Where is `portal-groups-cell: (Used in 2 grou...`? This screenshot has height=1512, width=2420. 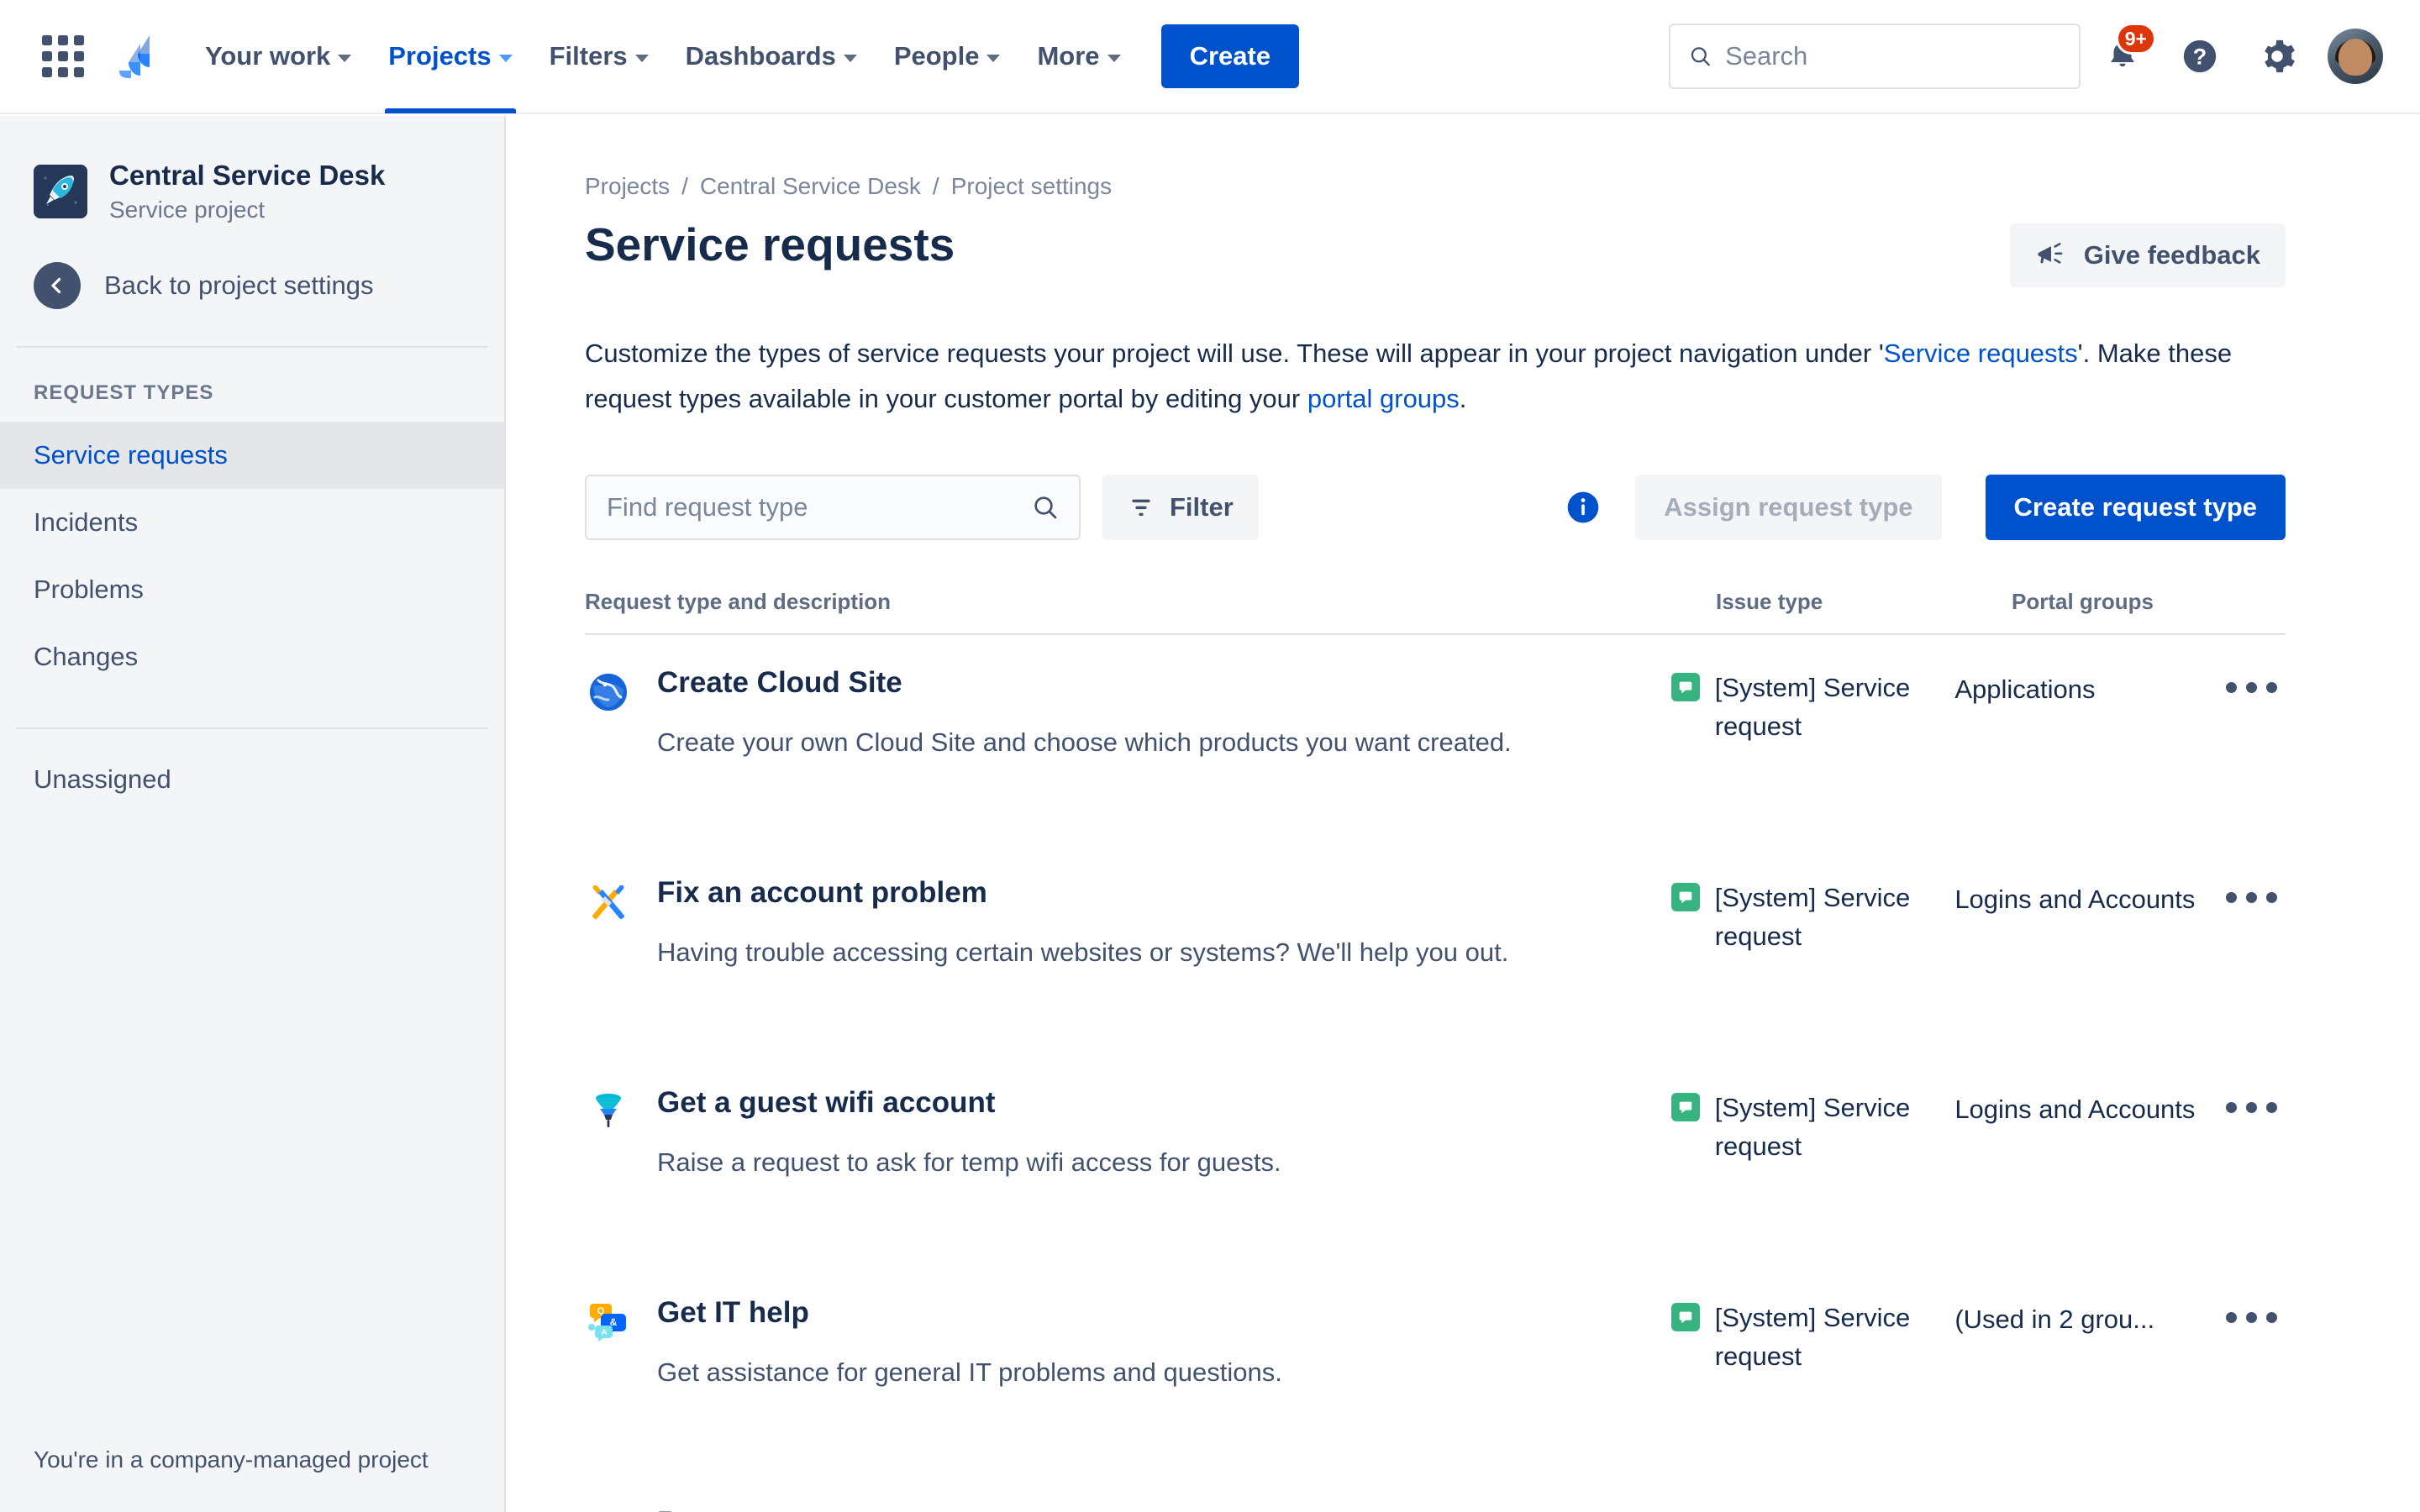 portal-groups-cell: (Used in 2 grou... is located at coordinates (2054, 1319).